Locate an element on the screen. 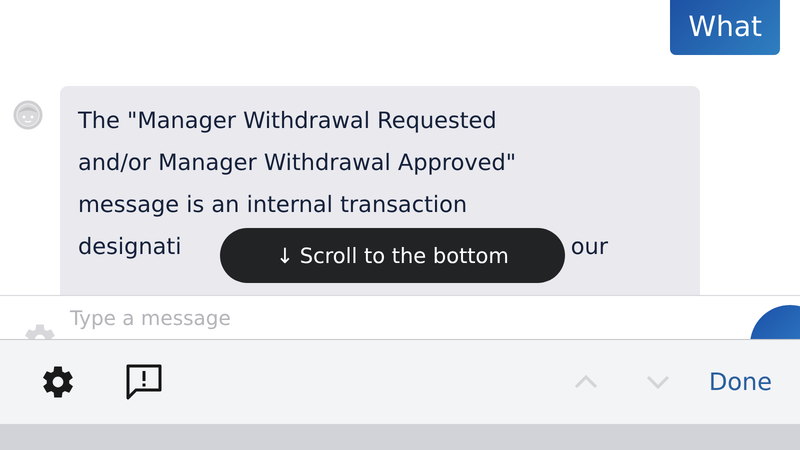  user-message: What is located at coordinates (725, 27).